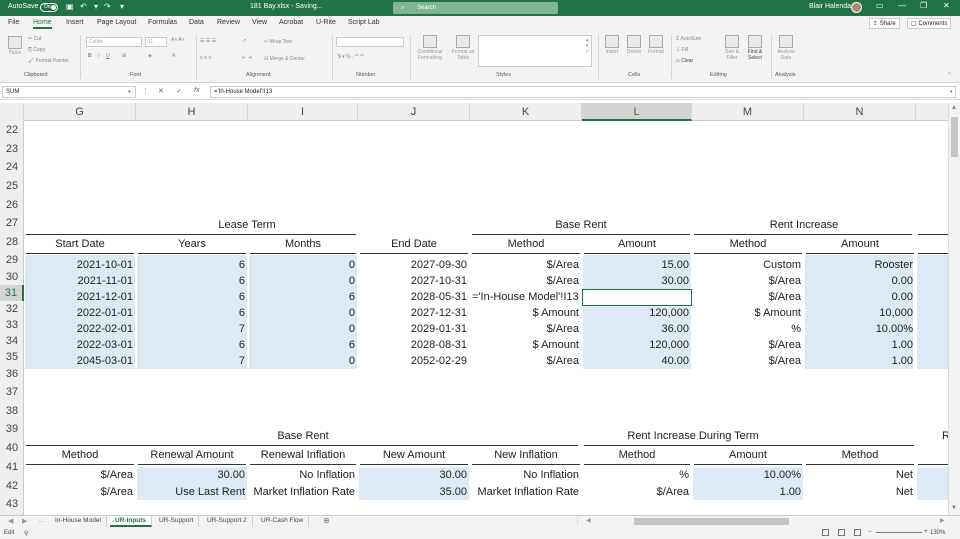 The width and height of the screenshot is (960, 539). Describe the element at coordinates (535, 51) in the screenshot. I see `cell-styles-gallery` at that location.